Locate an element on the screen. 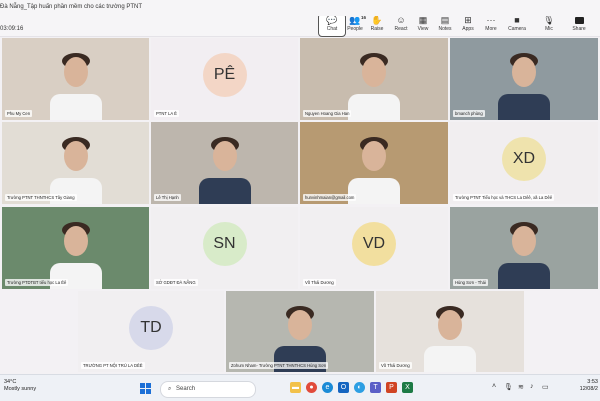  participant-tile: TD TRƯỜNG PT NỘI TRÚ LA DÊÊ is located at coordinates (151, 331).